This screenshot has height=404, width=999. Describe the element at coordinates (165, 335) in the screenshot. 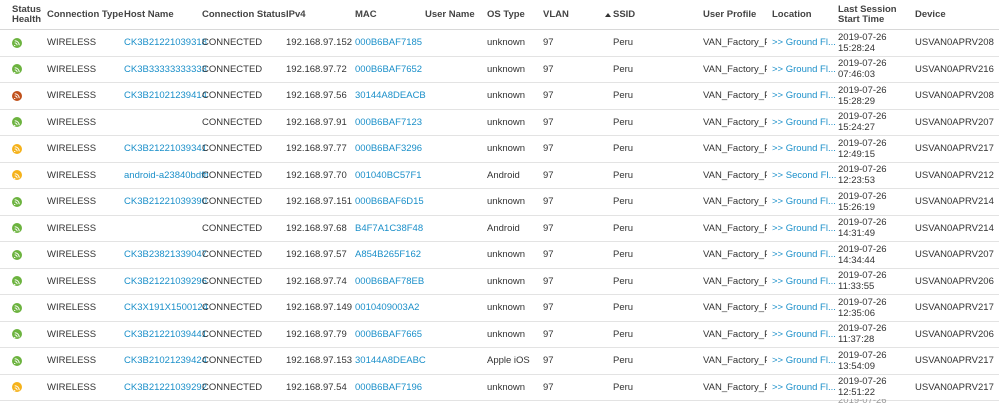

I see `cell-host-name: CK3B21221039441` at that location.